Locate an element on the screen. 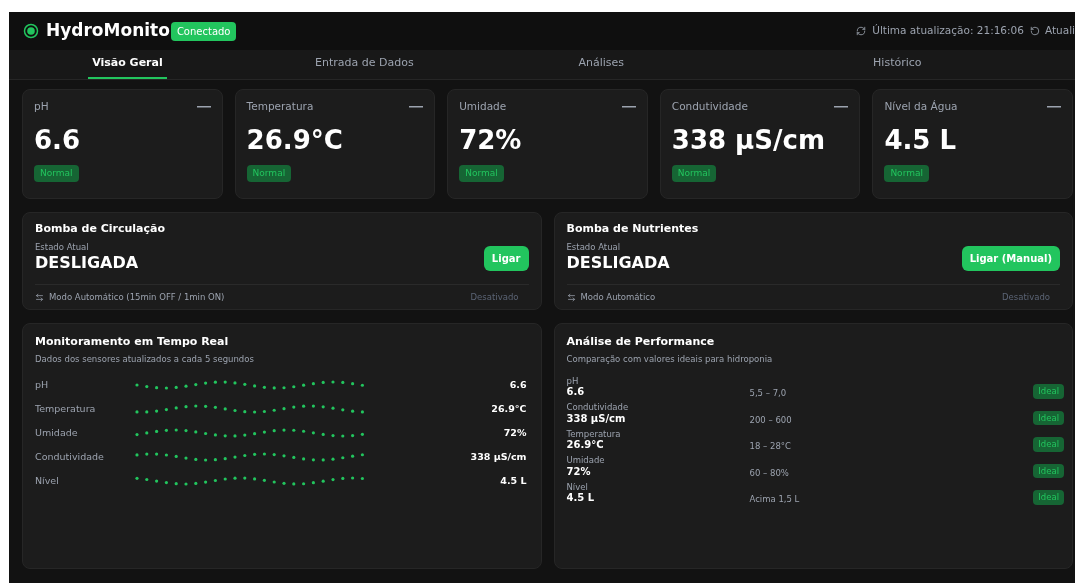  ideal-range: 18 – 28°C is located at coordinates (770, 446).